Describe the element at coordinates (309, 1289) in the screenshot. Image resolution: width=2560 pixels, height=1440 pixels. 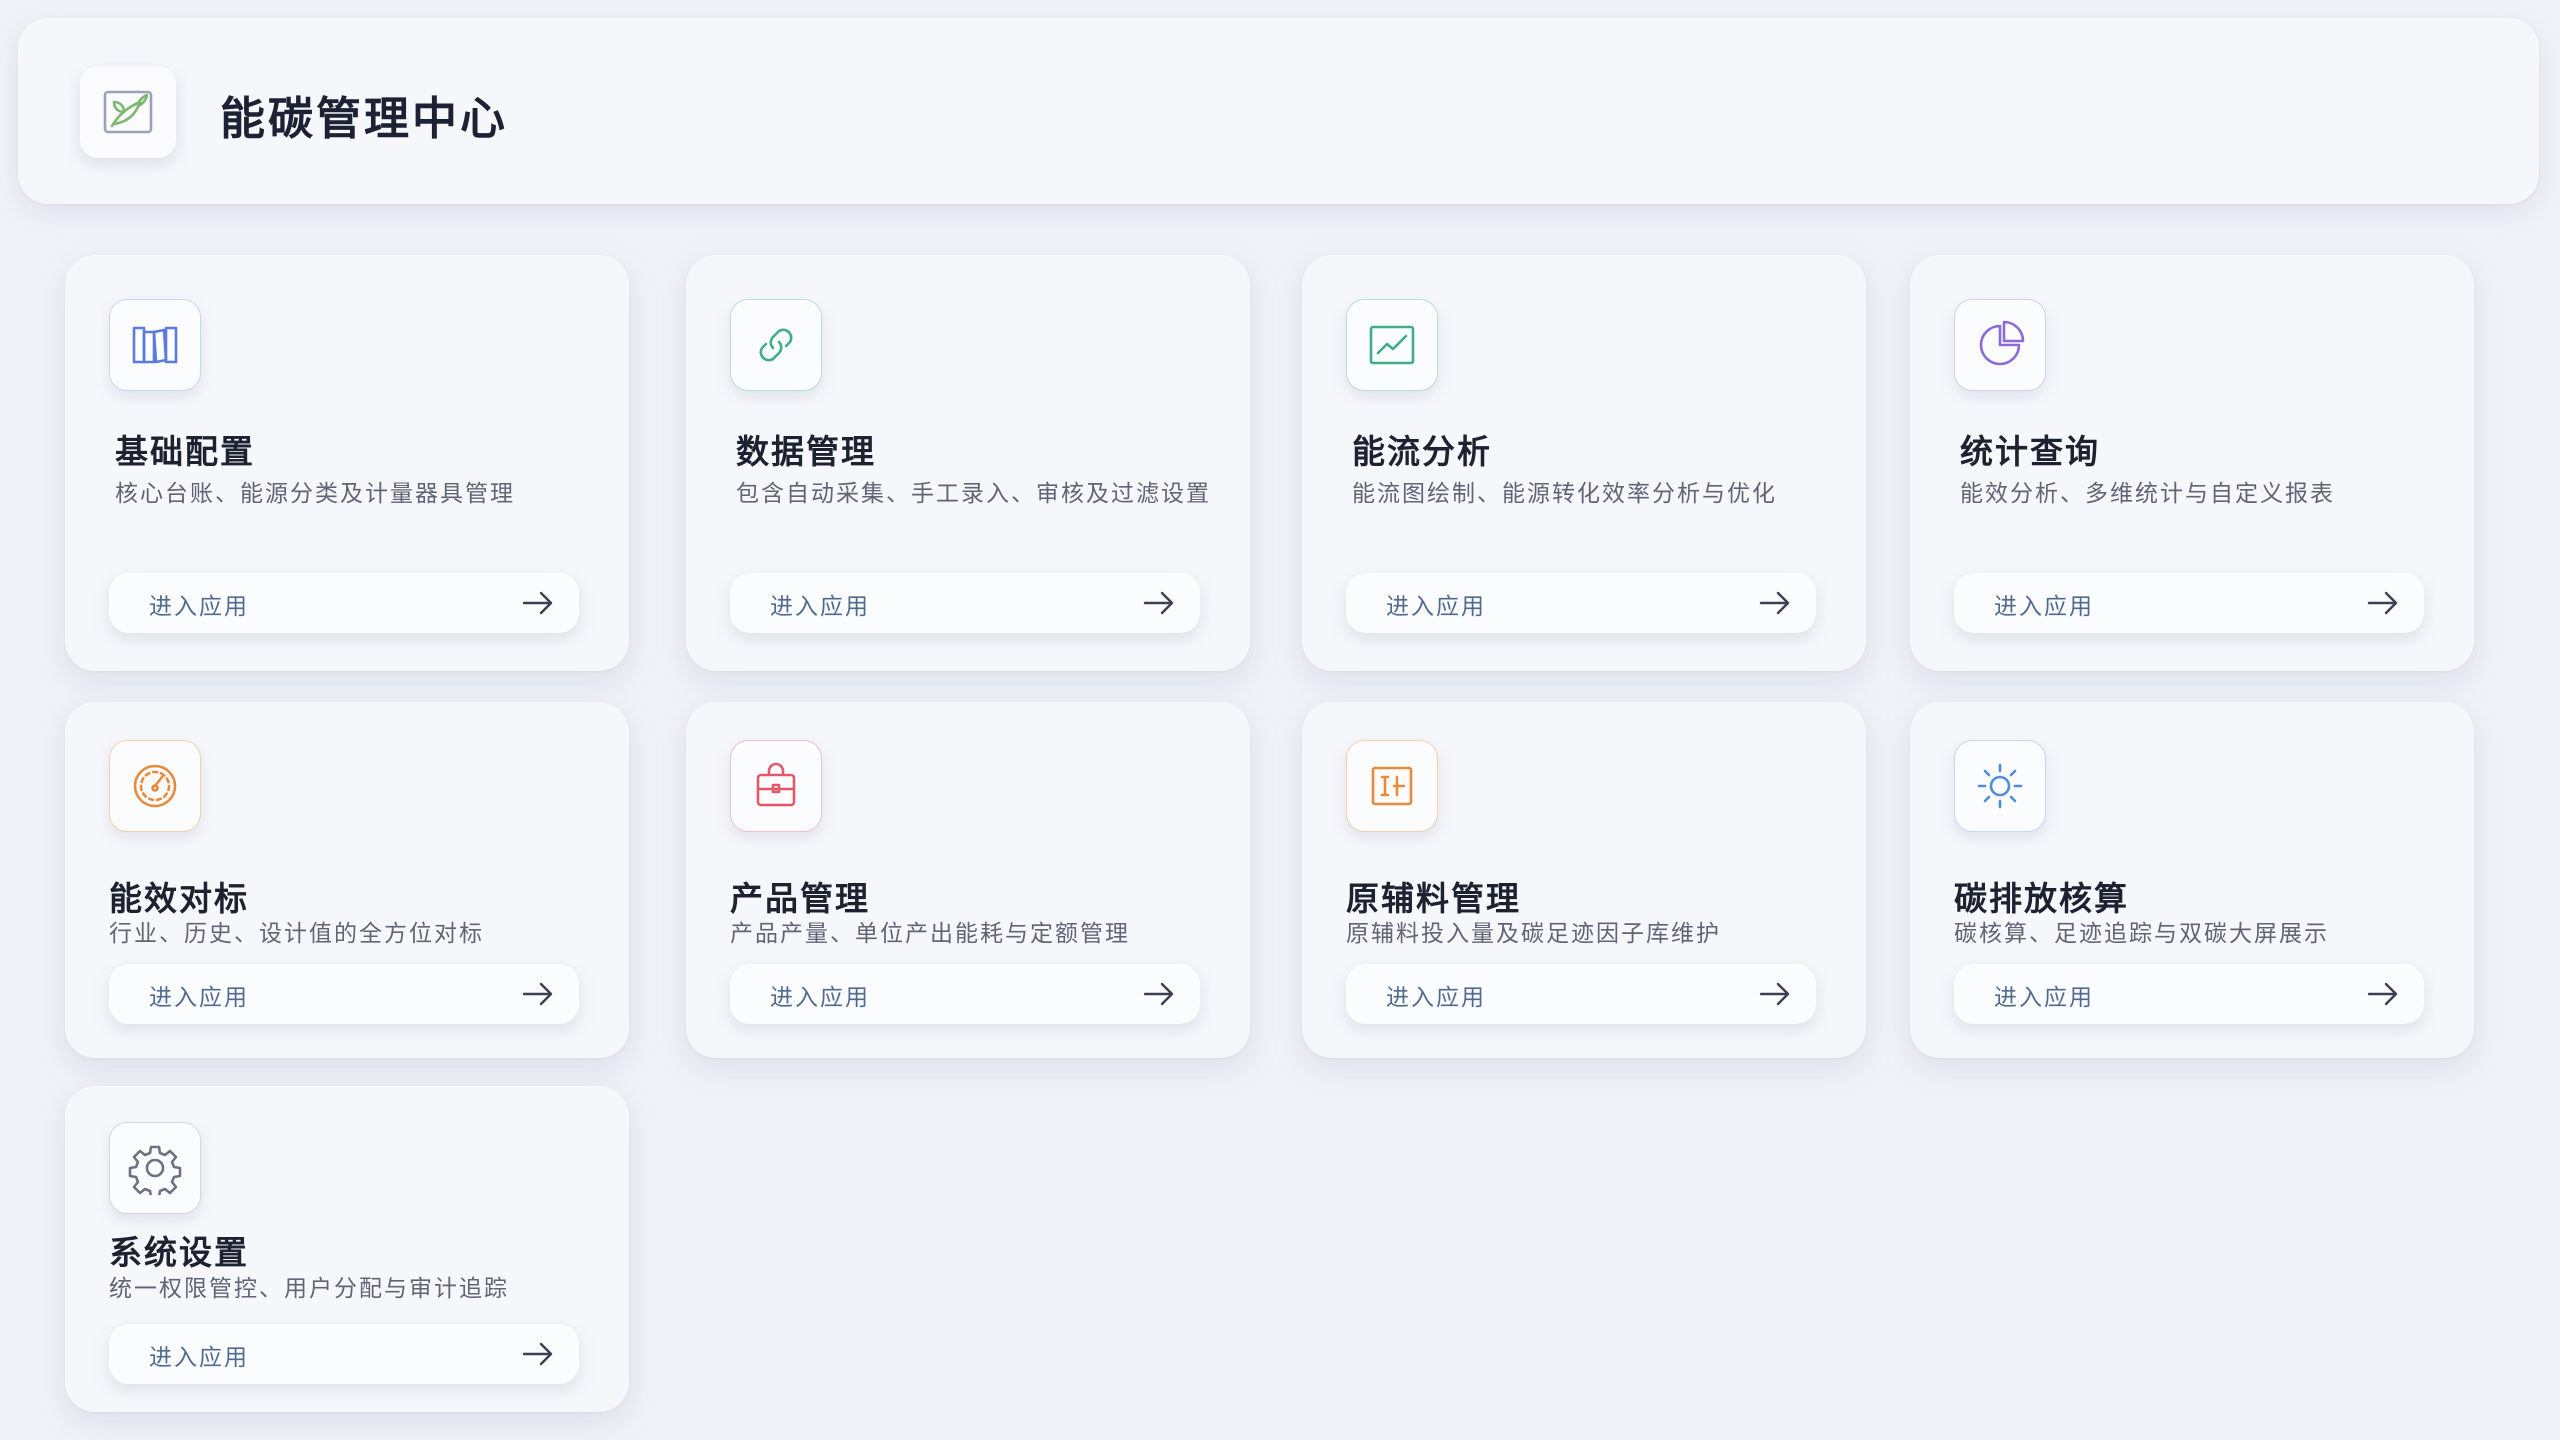
I see `card-description: 统一权限管控、用户分配与审计追踪` at that location.